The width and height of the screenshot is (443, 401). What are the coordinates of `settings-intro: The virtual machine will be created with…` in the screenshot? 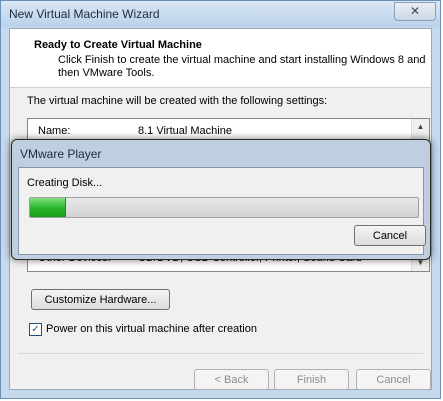 It's located at (177, 101).